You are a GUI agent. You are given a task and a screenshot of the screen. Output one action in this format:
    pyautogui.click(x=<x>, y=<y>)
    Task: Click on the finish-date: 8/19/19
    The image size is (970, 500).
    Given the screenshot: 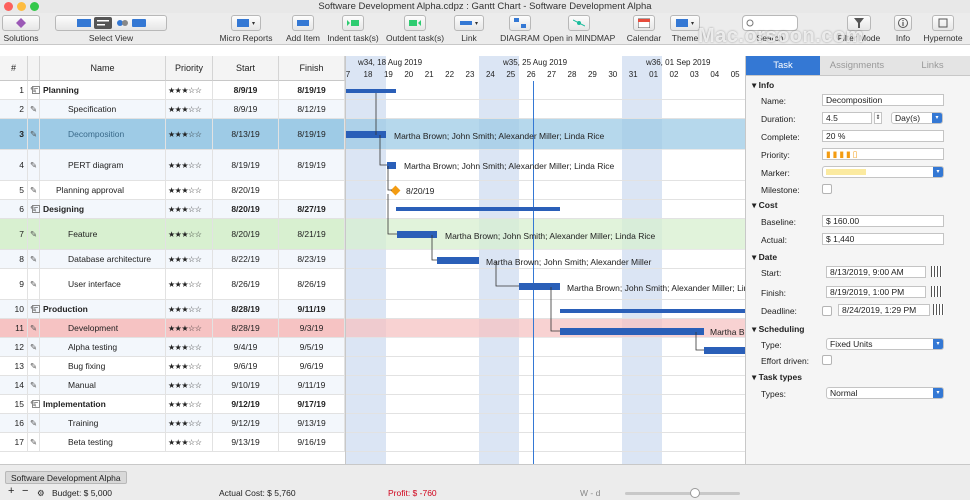 What is the action you would take?
    pyautogui.click(x=312, y=90)
    